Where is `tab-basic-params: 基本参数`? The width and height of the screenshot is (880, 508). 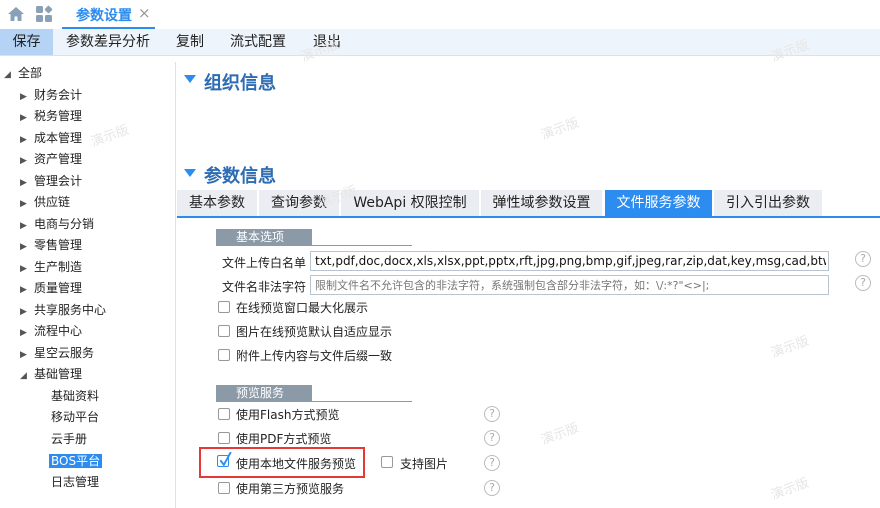 tab-basic-params: 基本参数 is located at coordinates (217, 203).